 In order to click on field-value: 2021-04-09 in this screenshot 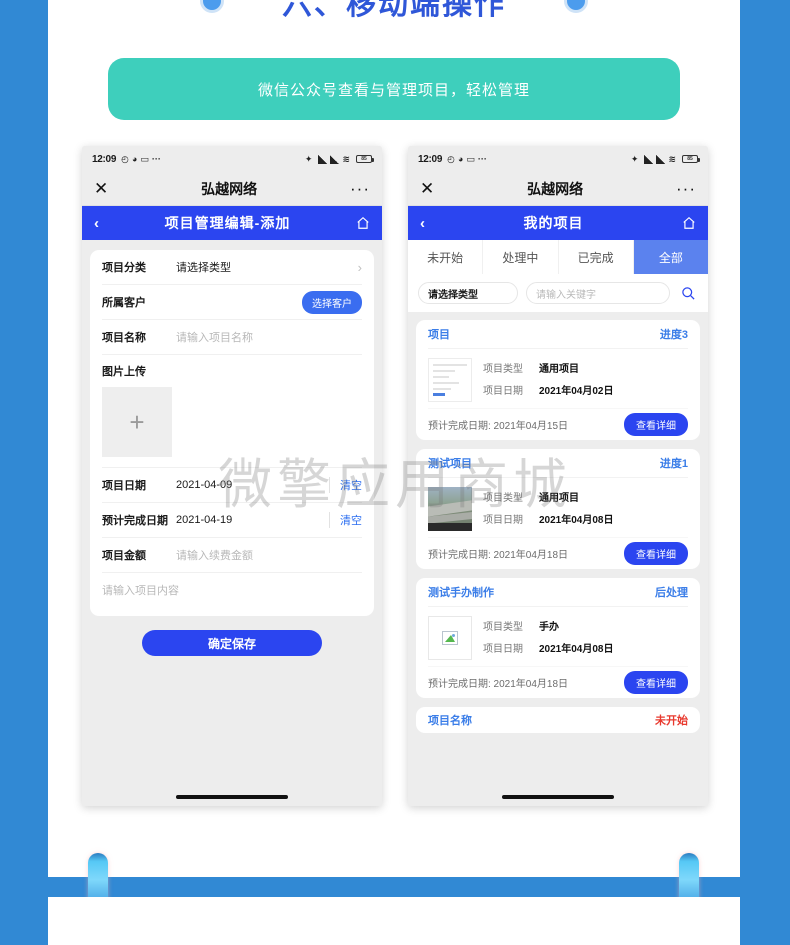, I will do `click(204, 485)`.